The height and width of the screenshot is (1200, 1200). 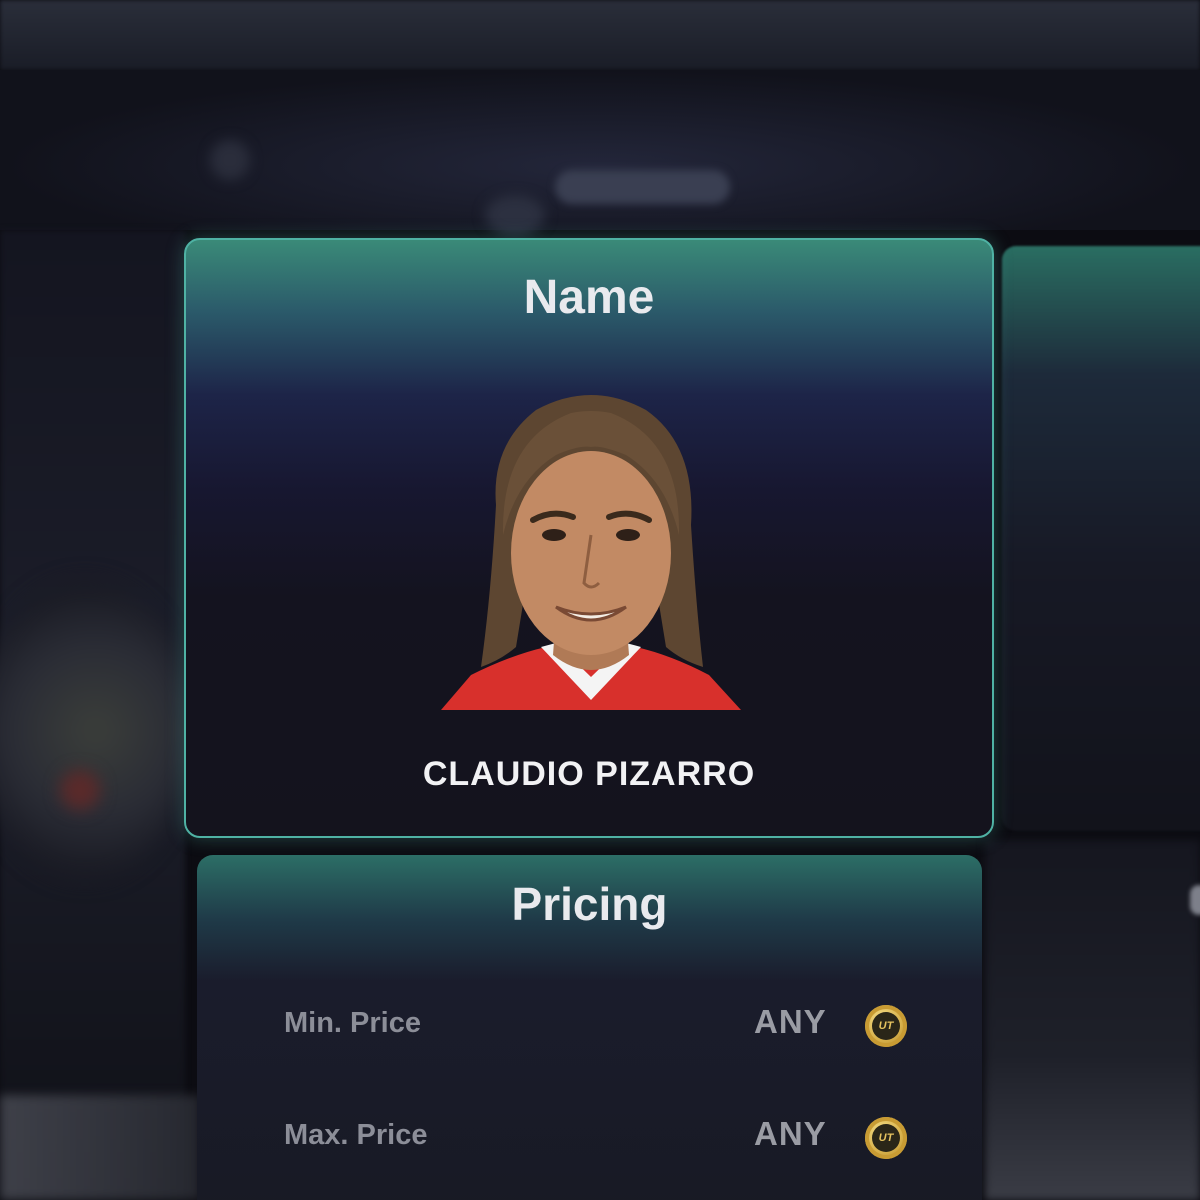 What do you see at coordinates (591, 552) in the screenshot?
I see `player-portrait-icon` at bounding box center [591, 552].